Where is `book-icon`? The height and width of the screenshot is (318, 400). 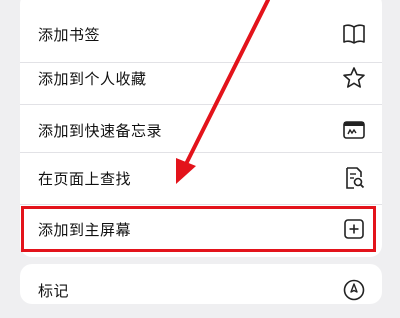 book-icon is located at coordinates (354, 34).